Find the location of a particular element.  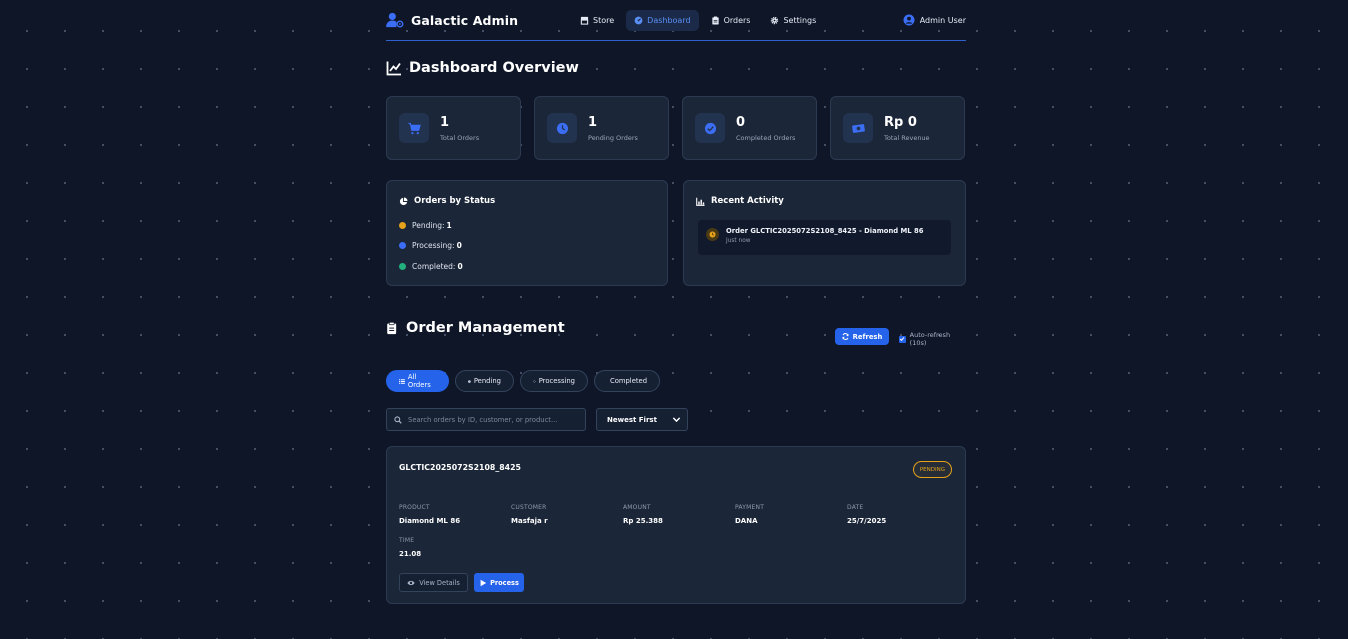

stat-total-revenue: Rp 0 Total Revenue is located at coordinates (897, 128).